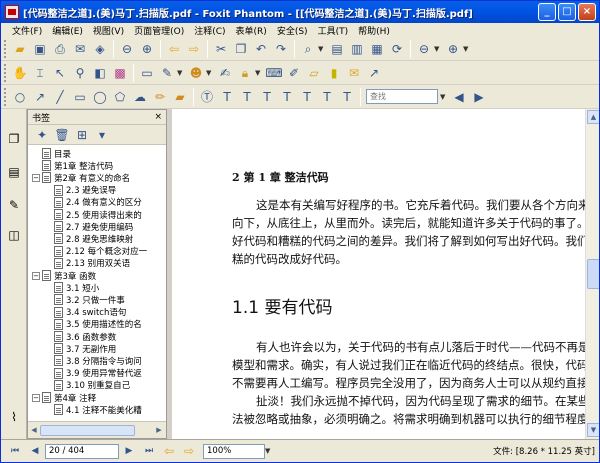 The image size is (600, 463). Describe the element at coordinates (90, 312) in the screenshot. I see `bookmark-item: 3.4 switch语句` at that location.